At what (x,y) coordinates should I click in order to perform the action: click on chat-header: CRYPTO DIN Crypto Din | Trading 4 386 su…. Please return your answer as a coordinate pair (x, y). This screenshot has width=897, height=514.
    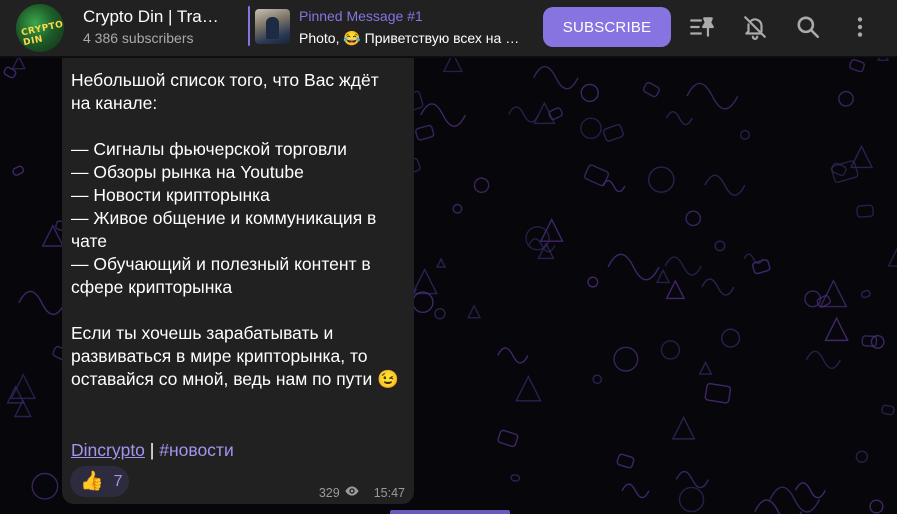
    Looking at the image, I should click on (448, 28).